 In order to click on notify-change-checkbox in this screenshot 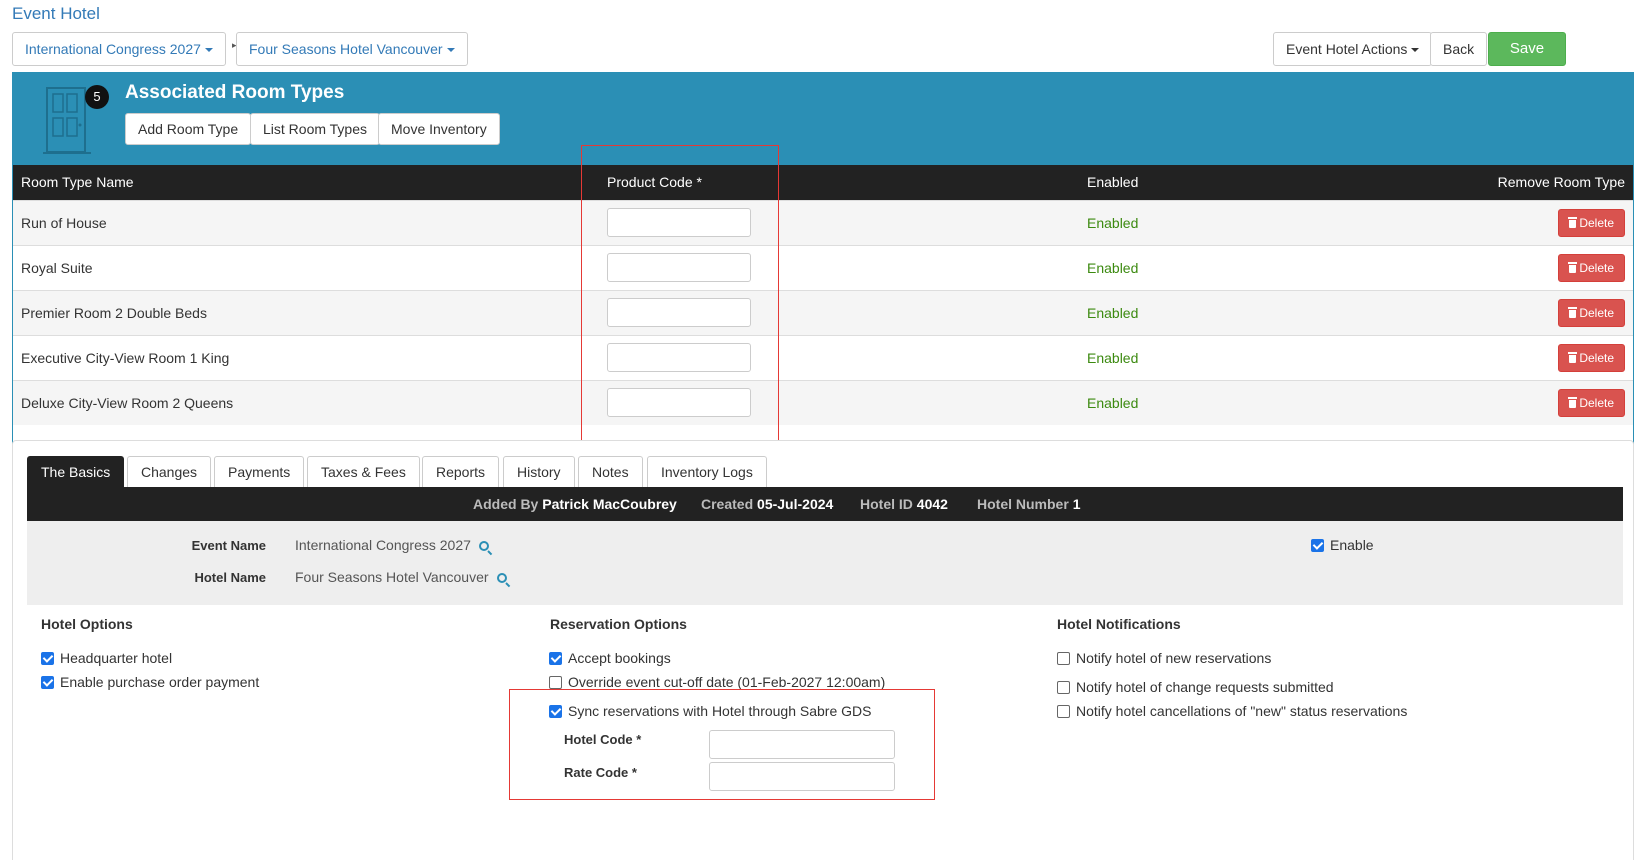, I will do `click(1063, 687)`.